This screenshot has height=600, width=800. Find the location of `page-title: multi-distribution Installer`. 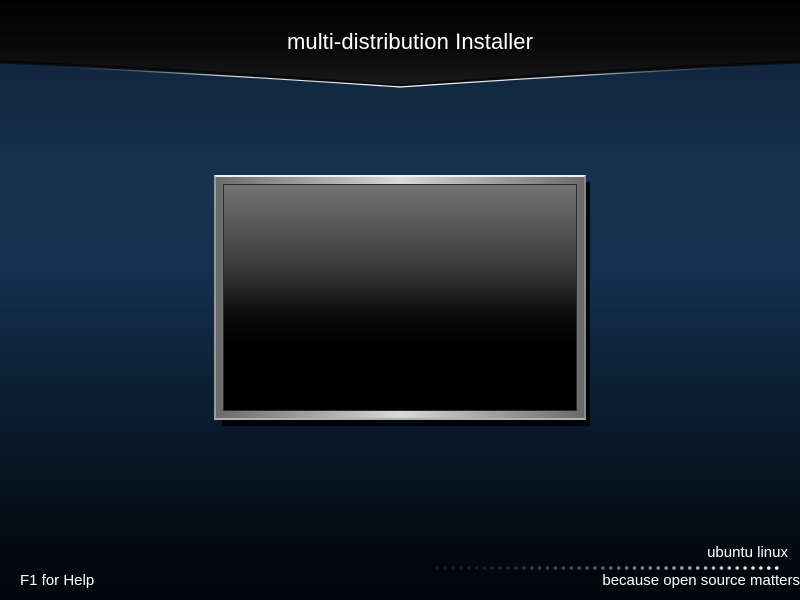

page-title: multi-distribution Installer is located at coordinates (410, 41).